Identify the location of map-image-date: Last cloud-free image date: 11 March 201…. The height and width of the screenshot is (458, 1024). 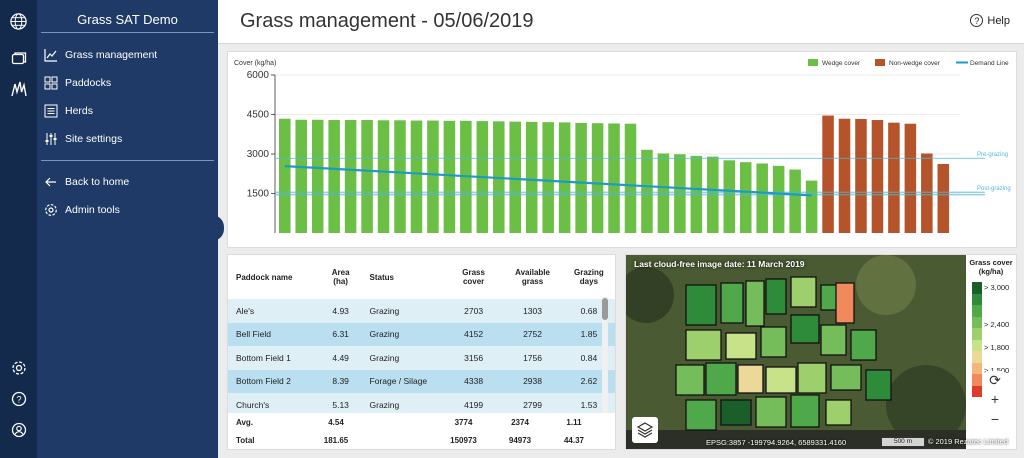
(719, 264).